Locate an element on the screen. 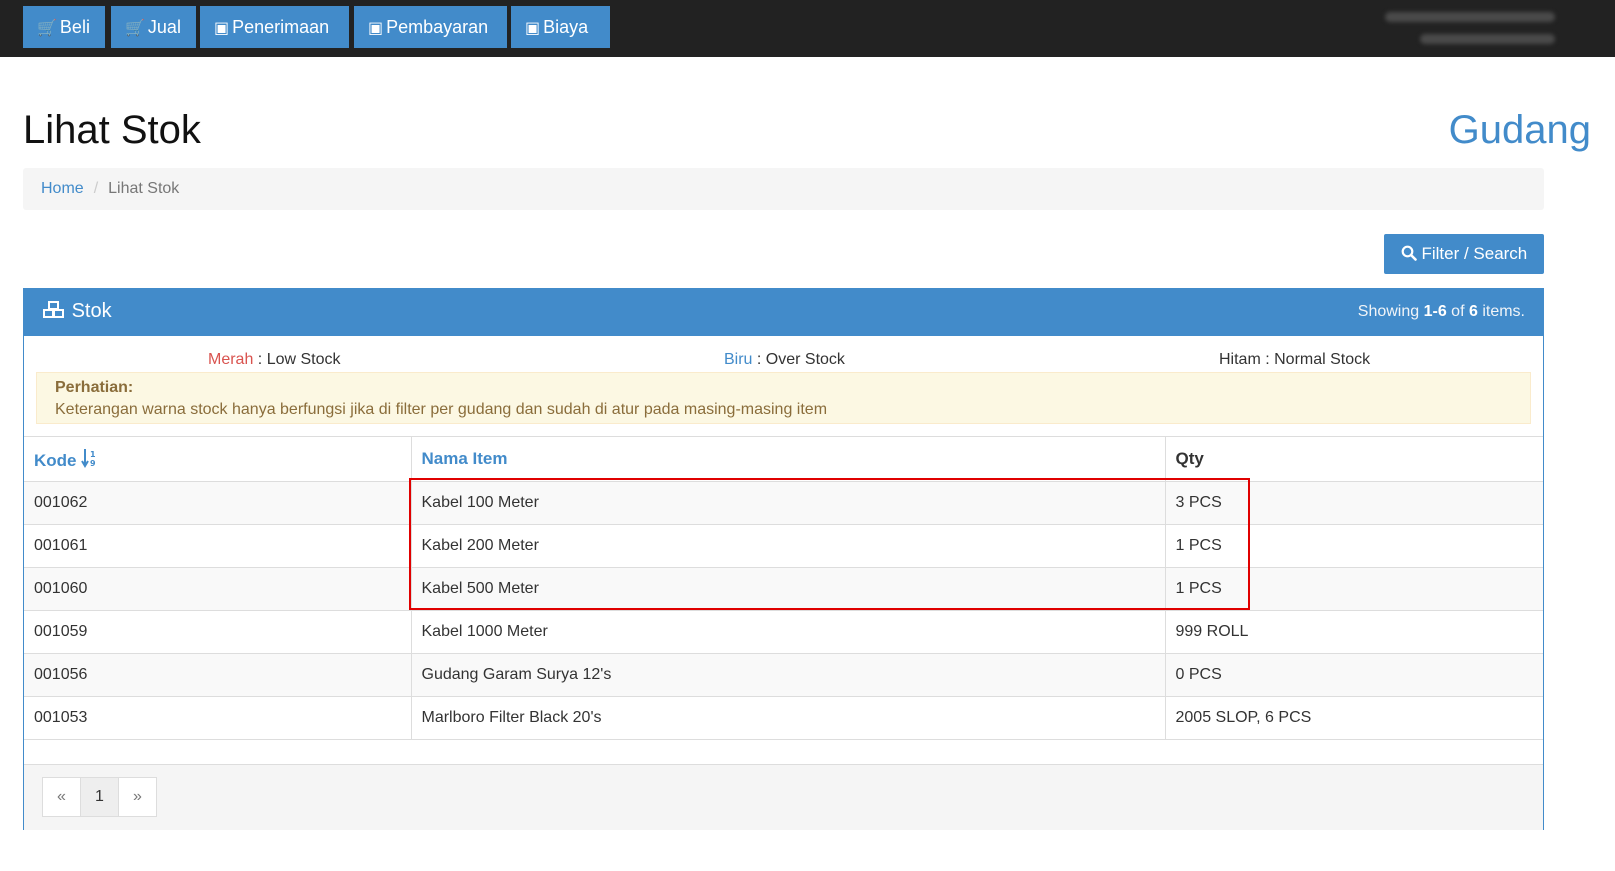 This screenshot has width=1615, height=871. panel-title: Stok is located at coordinates (77, 311).